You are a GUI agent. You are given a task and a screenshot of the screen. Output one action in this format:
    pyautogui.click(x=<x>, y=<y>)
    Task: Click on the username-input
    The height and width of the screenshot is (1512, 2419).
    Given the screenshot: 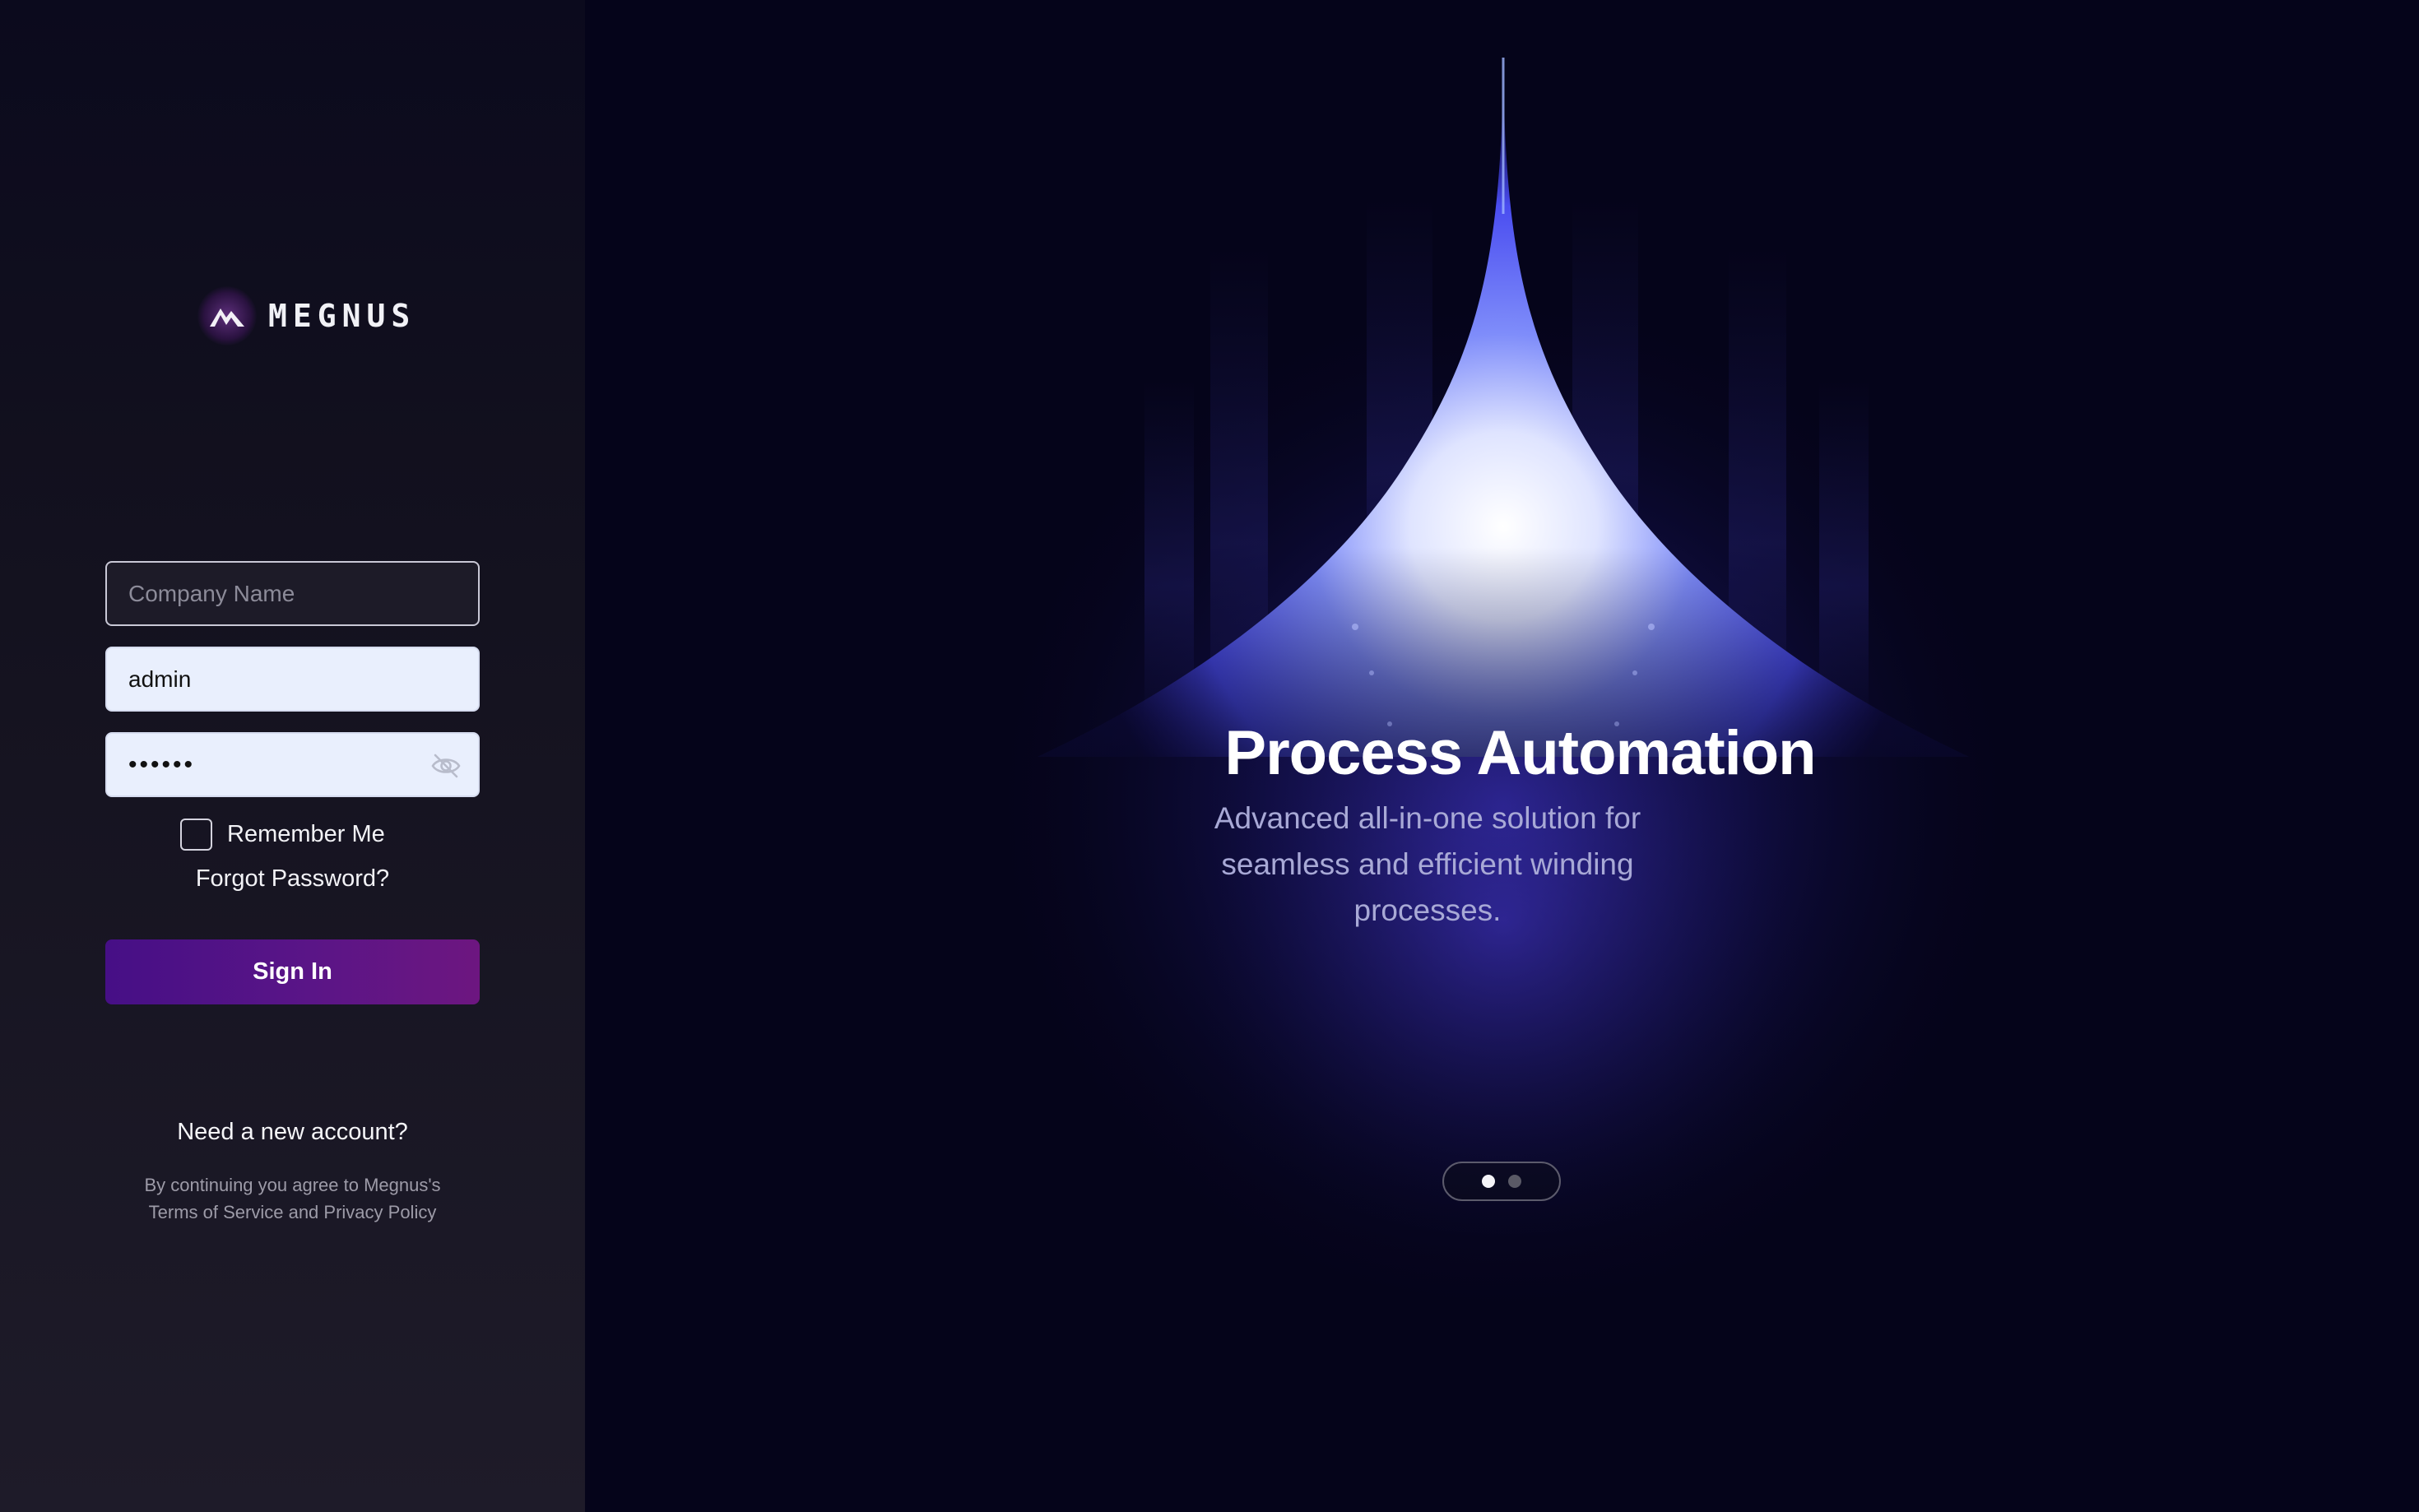 What is the action you would take?
    pyautogui.click(x=292, y=679)
    